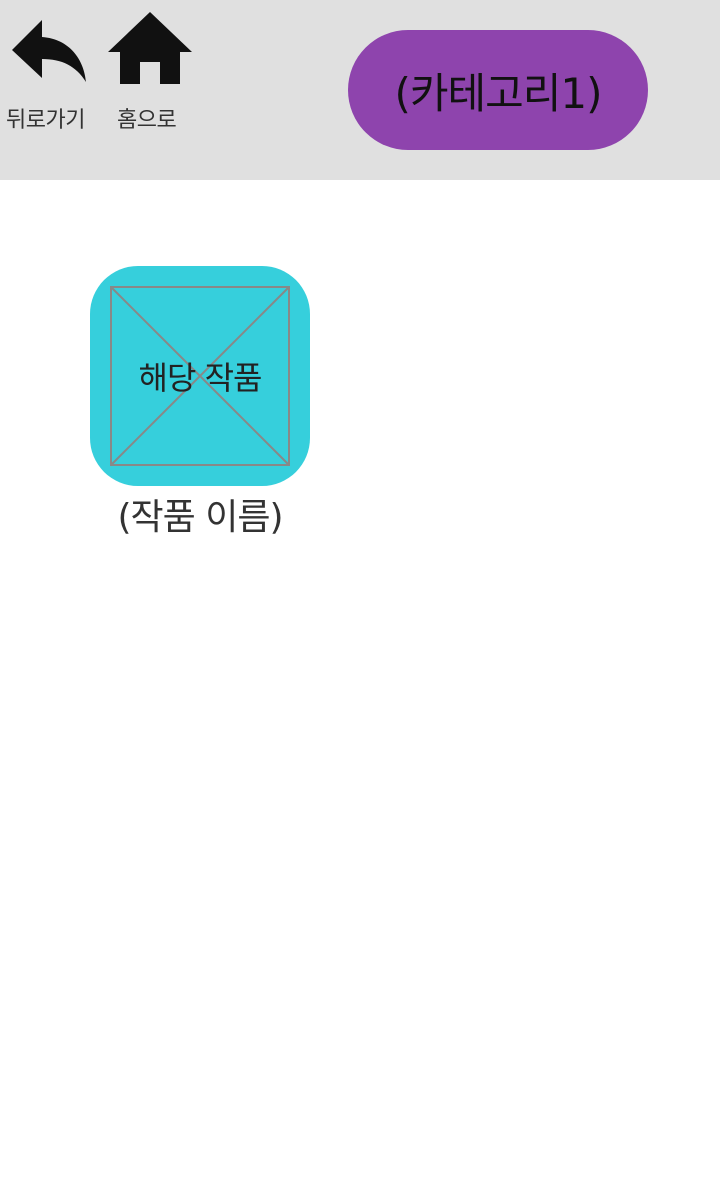  What do you see at coordinates (200, 514) in the screenshot?
I see `artwork-name: (작품 이름)` at bounding box center [200, 514].